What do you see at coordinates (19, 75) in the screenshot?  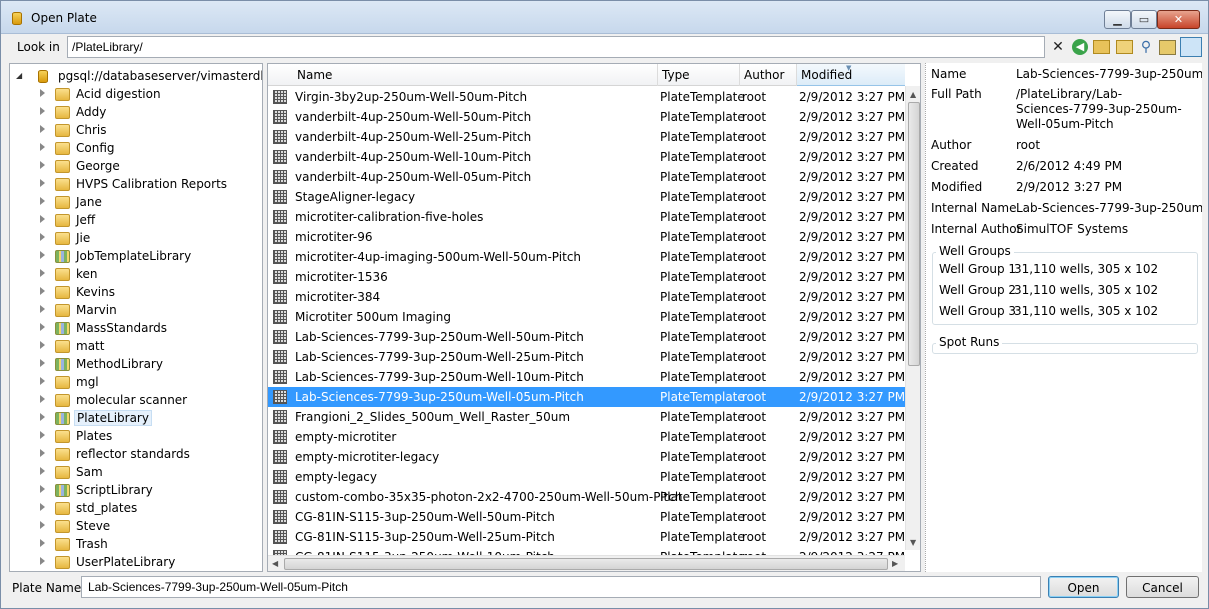 I see `collapse-arrow-icon: ◢` at bounding box center [19, 75].